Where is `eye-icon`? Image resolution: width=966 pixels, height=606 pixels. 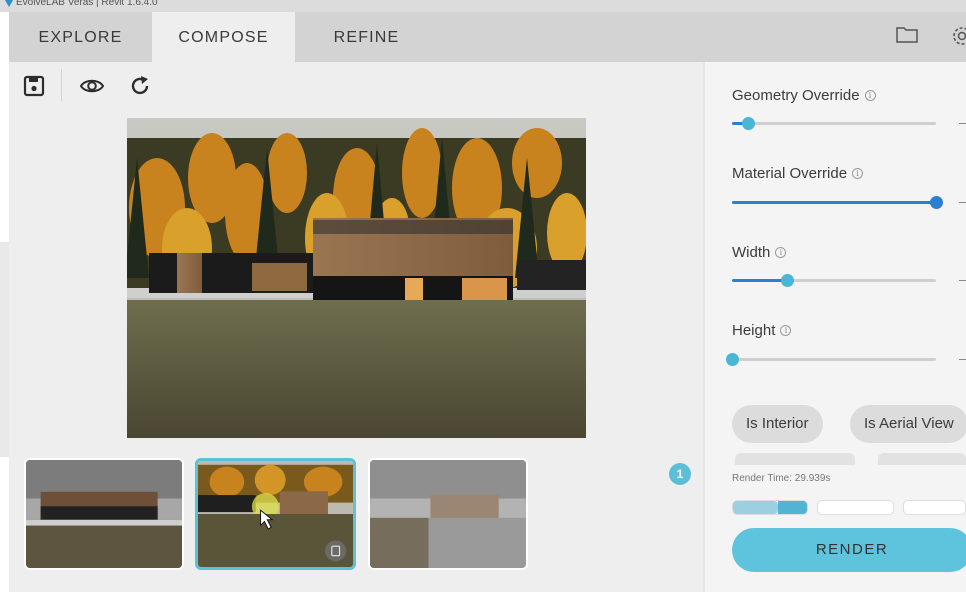
eye-icon is located at coordinates (92, 86).